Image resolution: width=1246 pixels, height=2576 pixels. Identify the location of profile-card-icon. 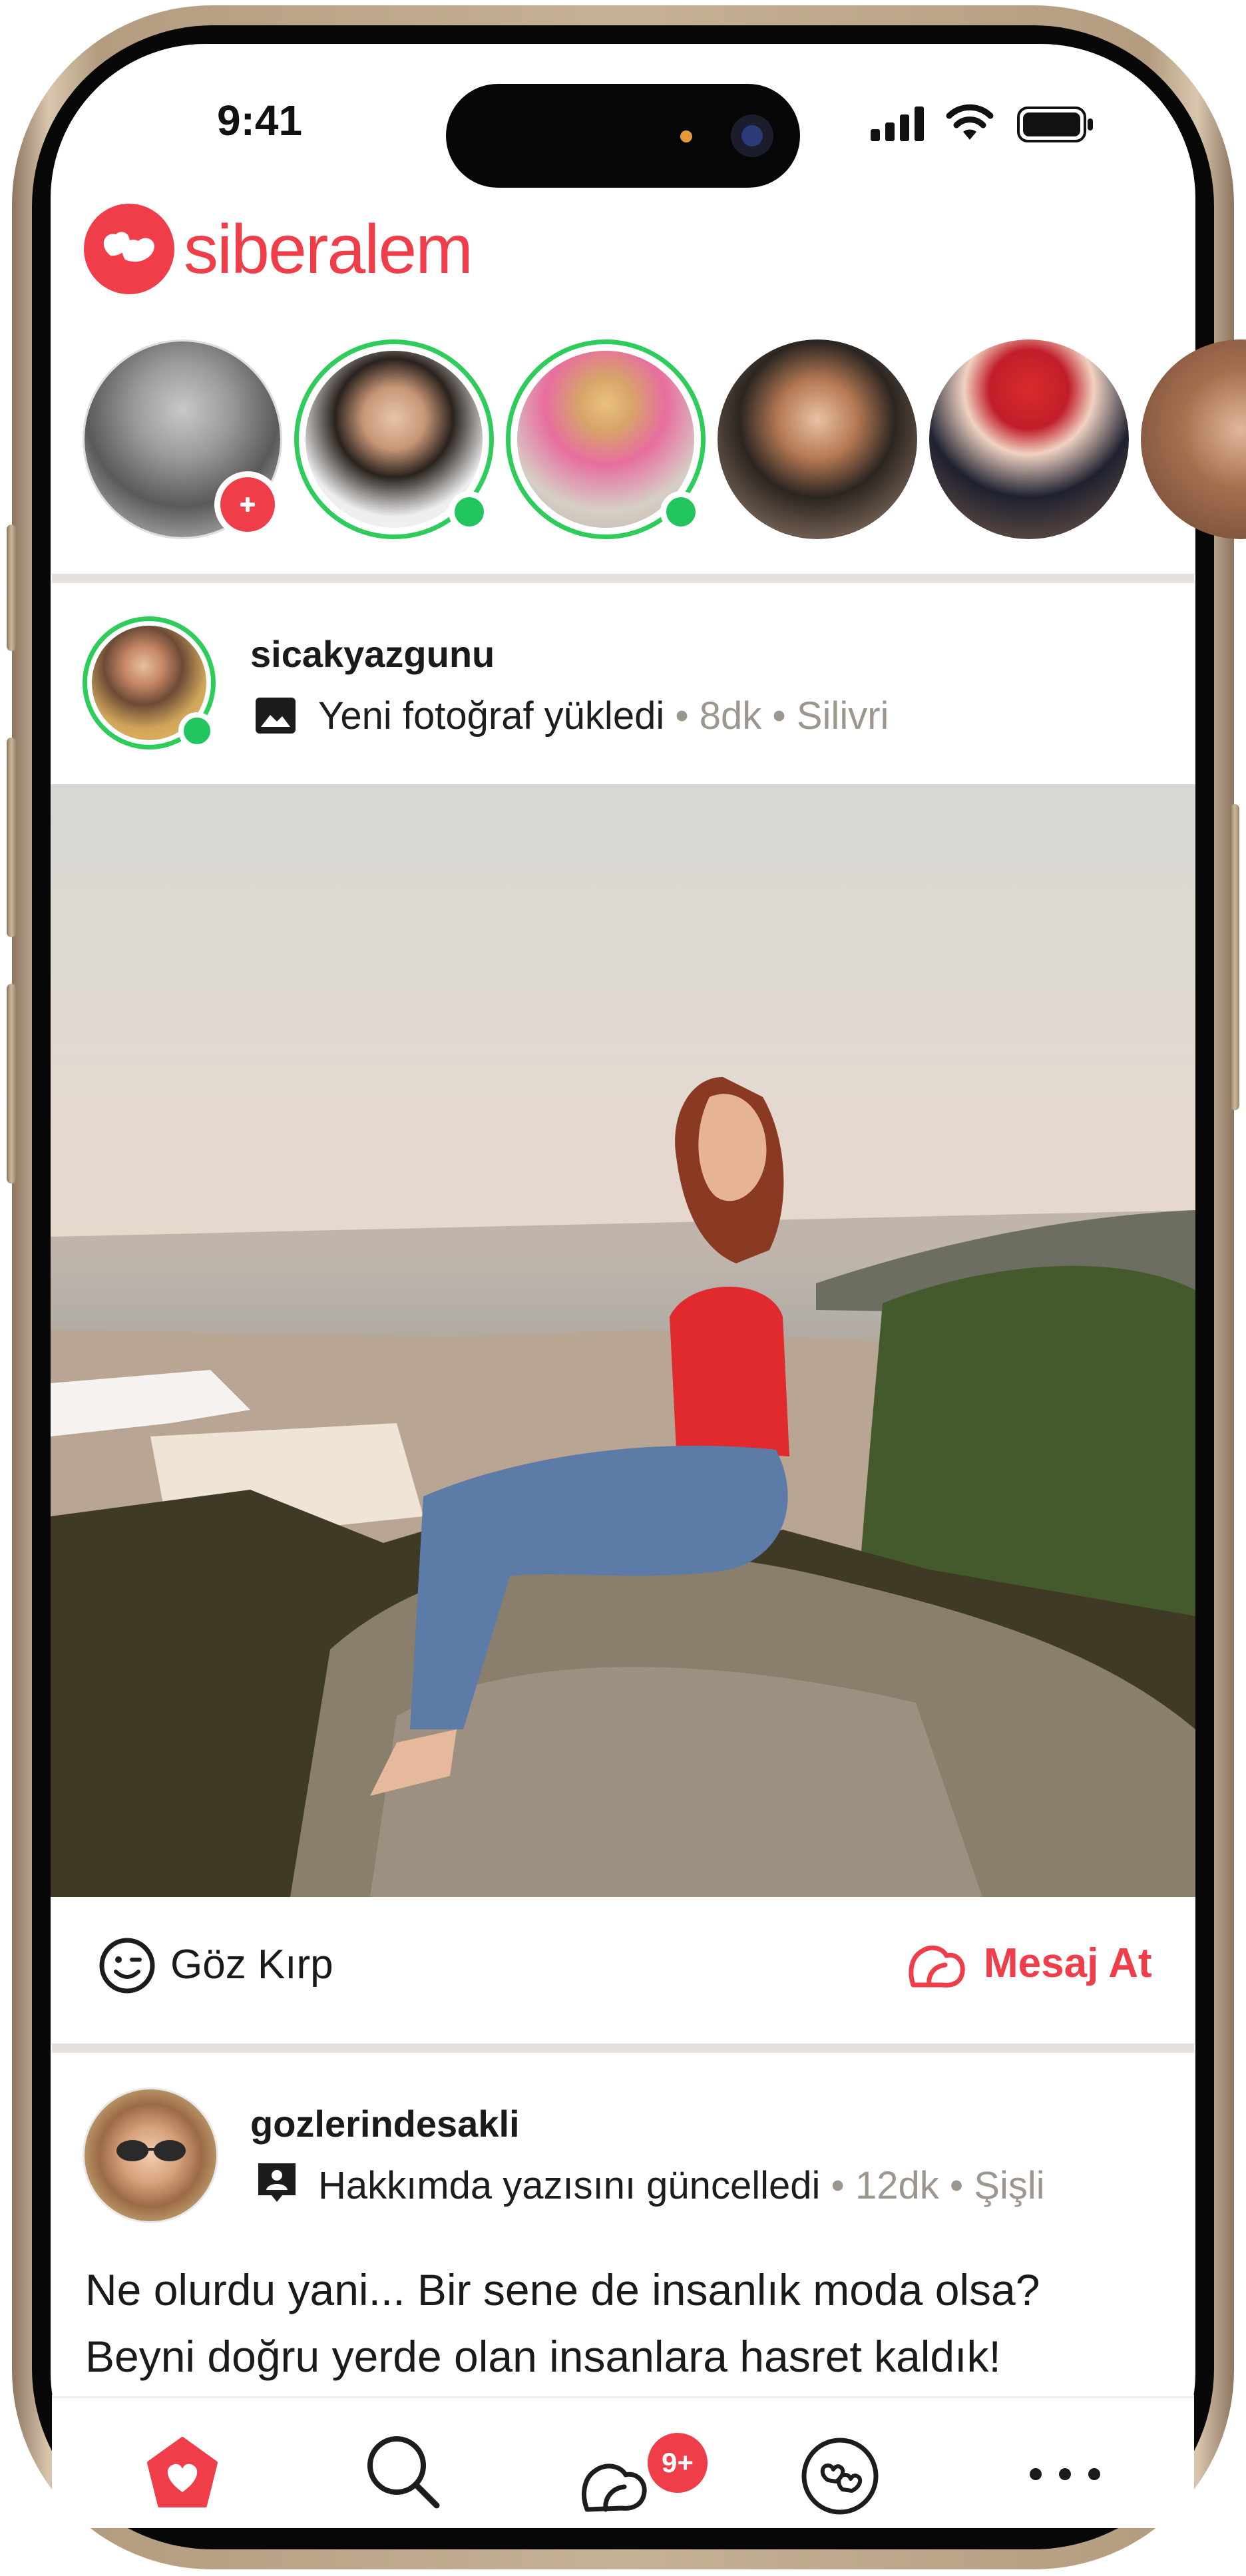
(277, 2182).